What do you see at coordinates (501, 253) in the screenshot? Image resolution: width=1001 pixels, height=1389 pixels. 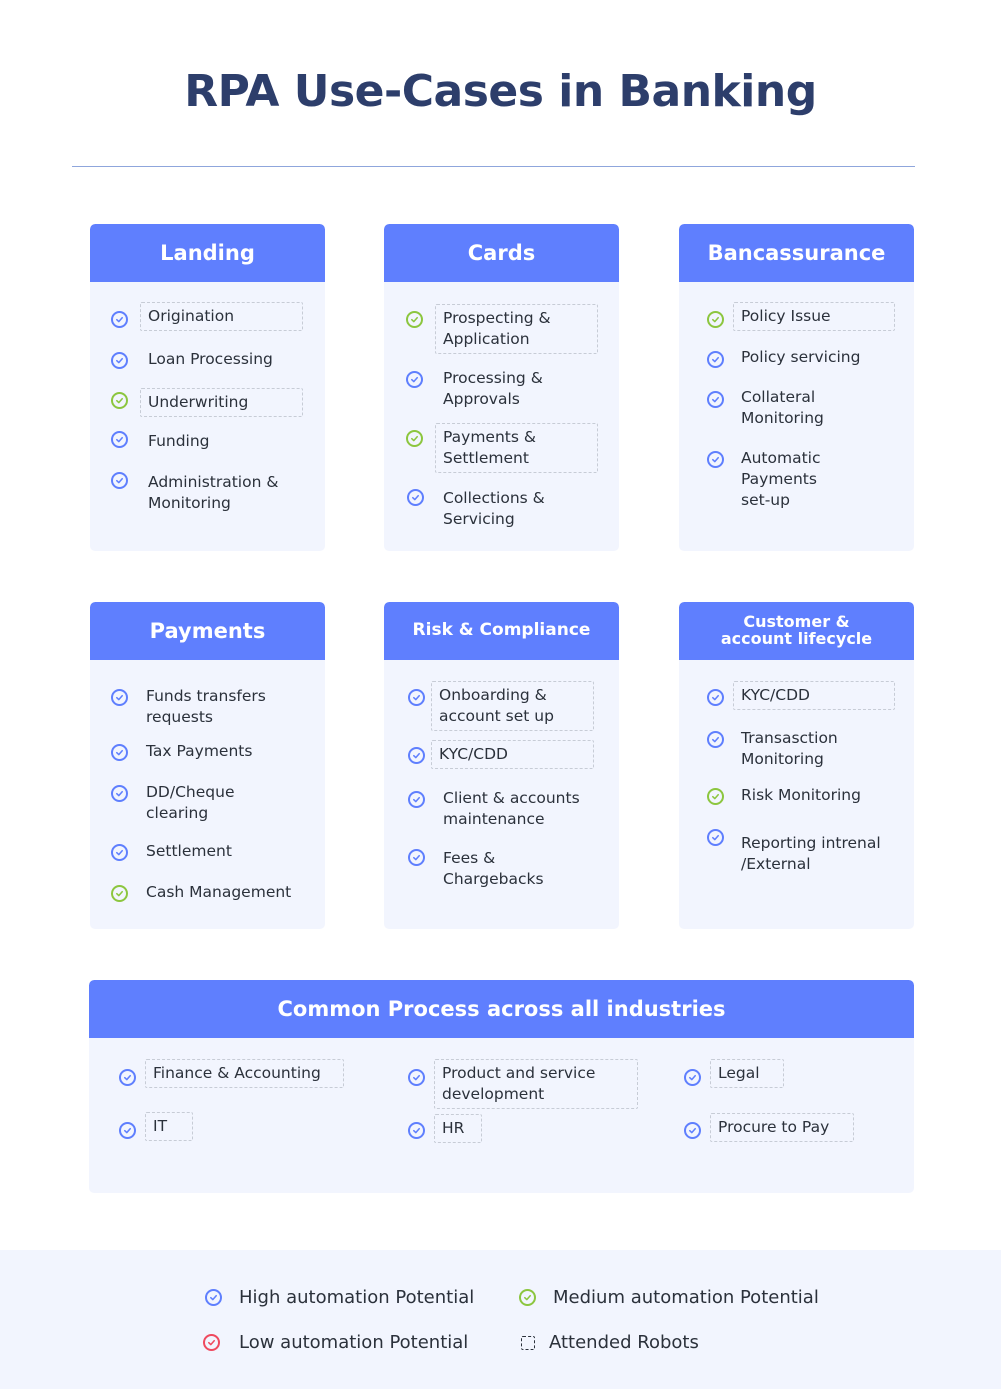 I see `card-header: Cards` at bounding box center [501, 253].